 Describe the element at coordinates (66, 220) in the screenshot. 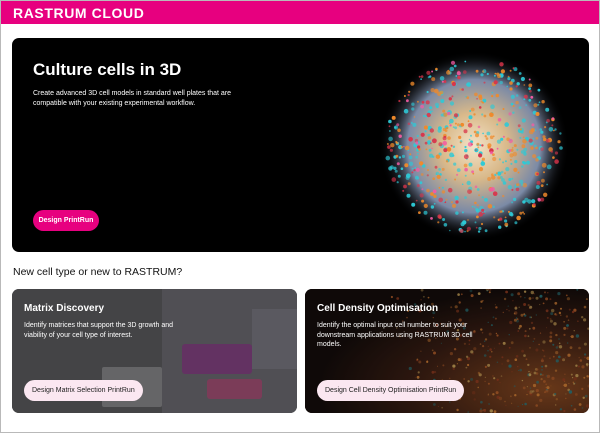

I see `design-printrun-button: Design PrintRun` at that location.